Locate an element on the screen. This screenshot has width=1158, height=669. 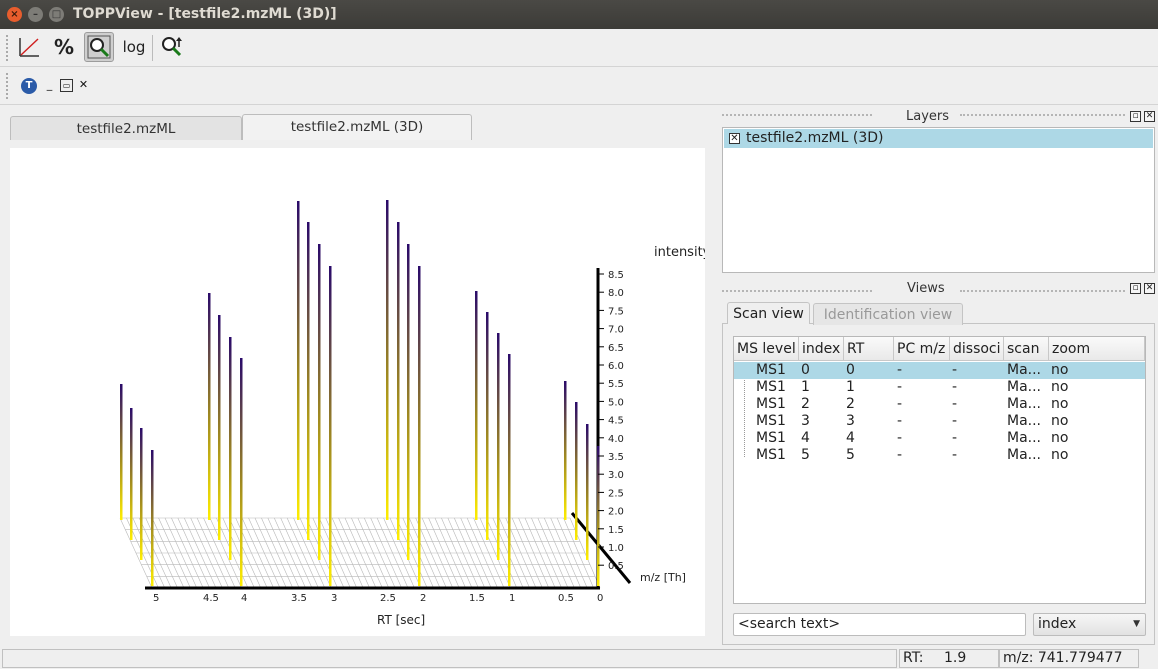
table-row: MS1 5 5 - - Ma... no is located at coordinates (939, 455).